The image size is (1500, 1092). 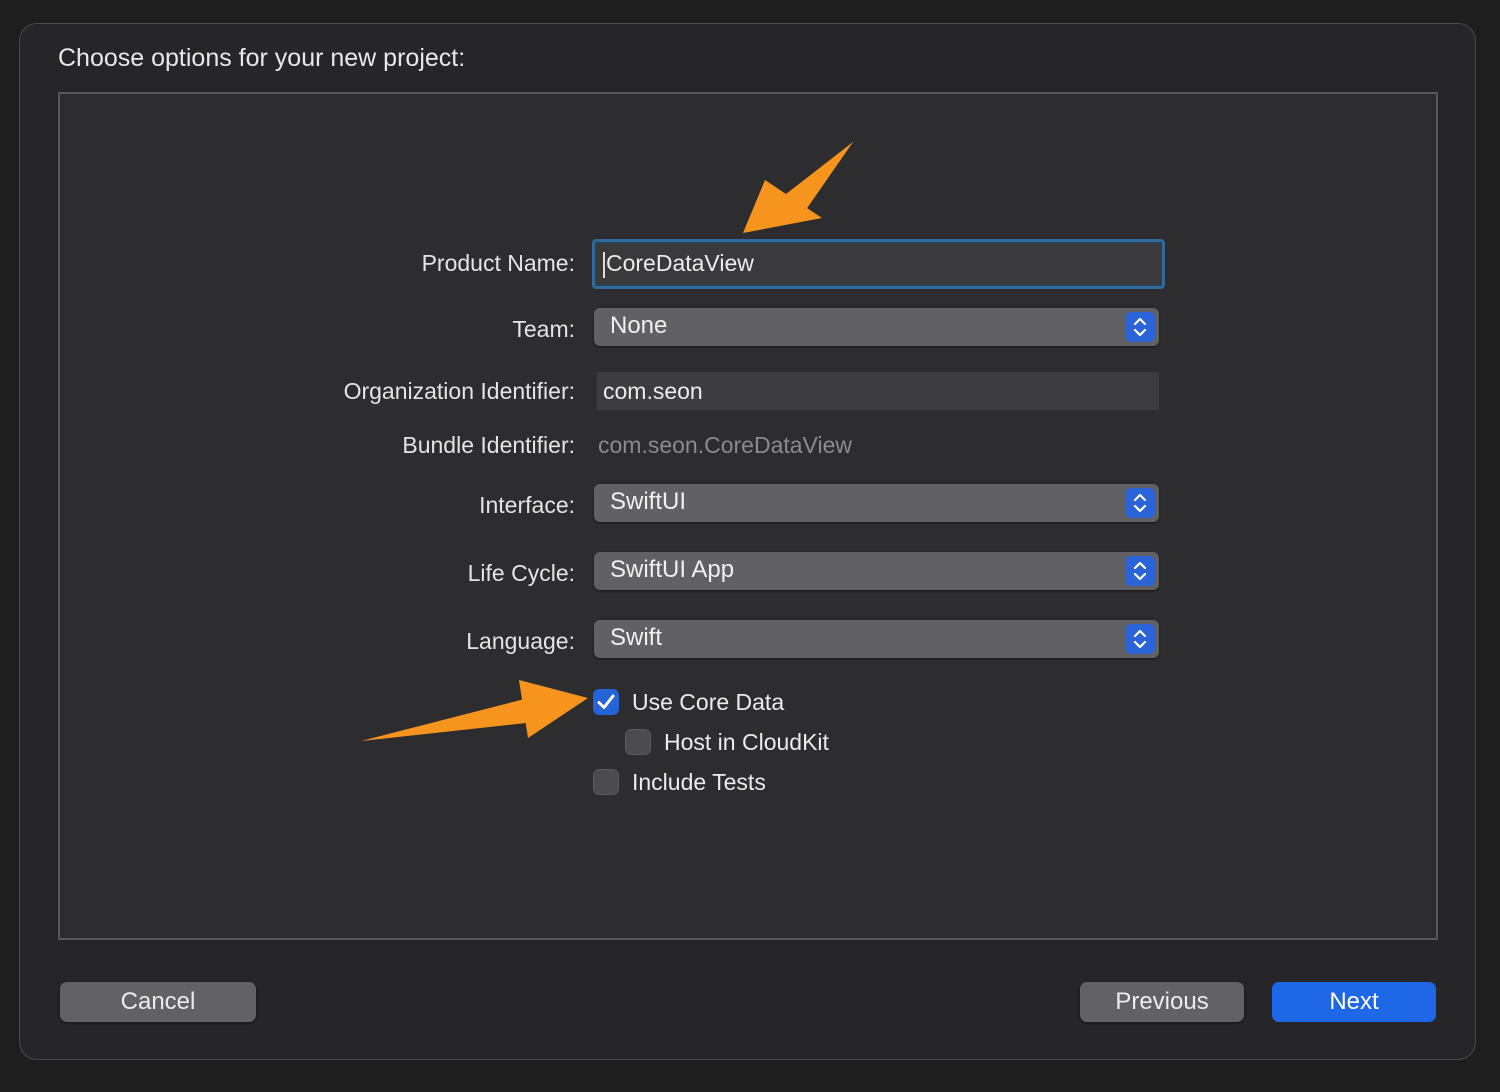 I want to click on include-tests-checkbox, so click(x=606, y=782).